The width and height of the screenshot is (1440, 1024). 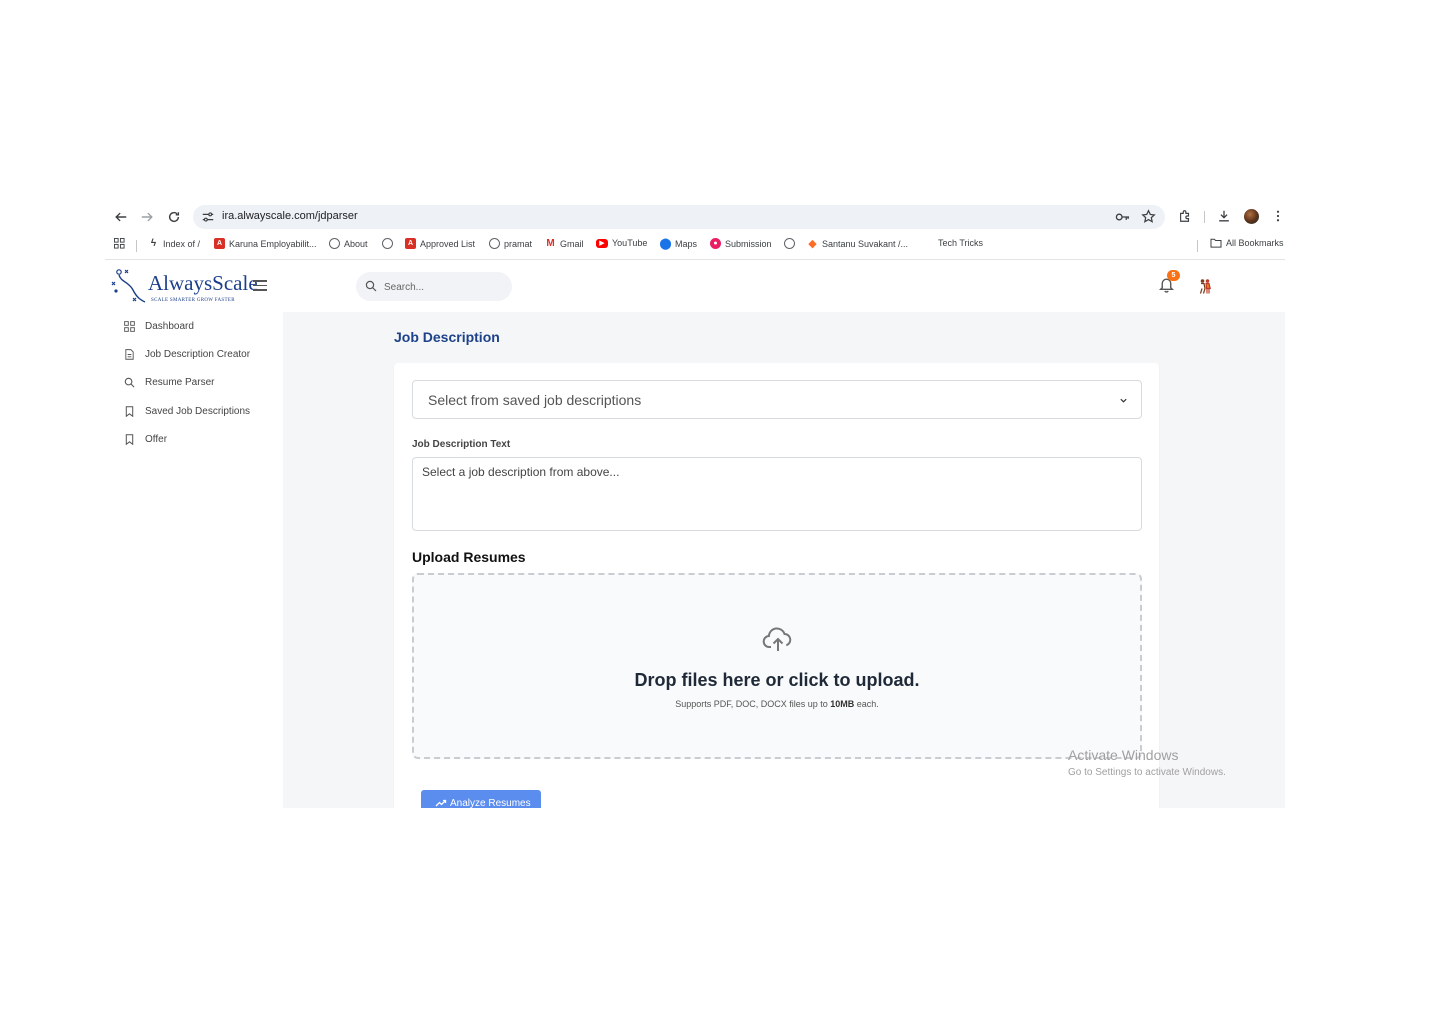 I want to click on logo-name: AlwaysScale, so click(x=203, y=283).